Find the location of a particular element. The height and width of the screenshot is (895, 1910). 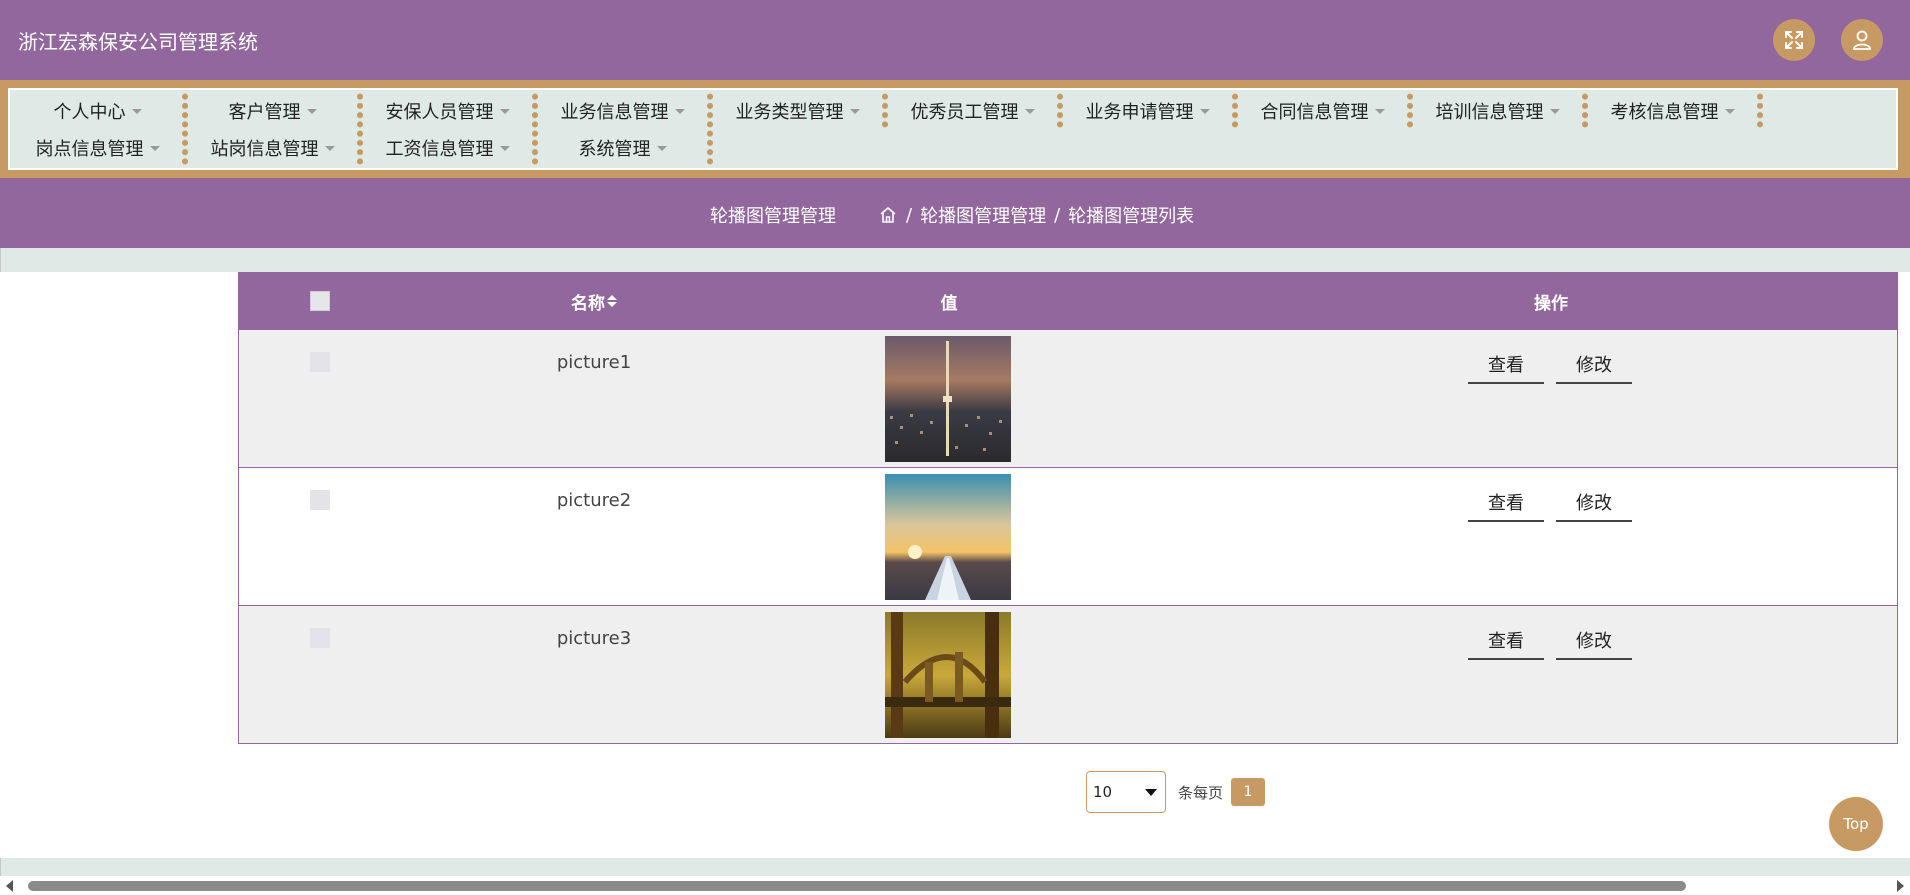

sort-icon is located at coordinates (612, 301).